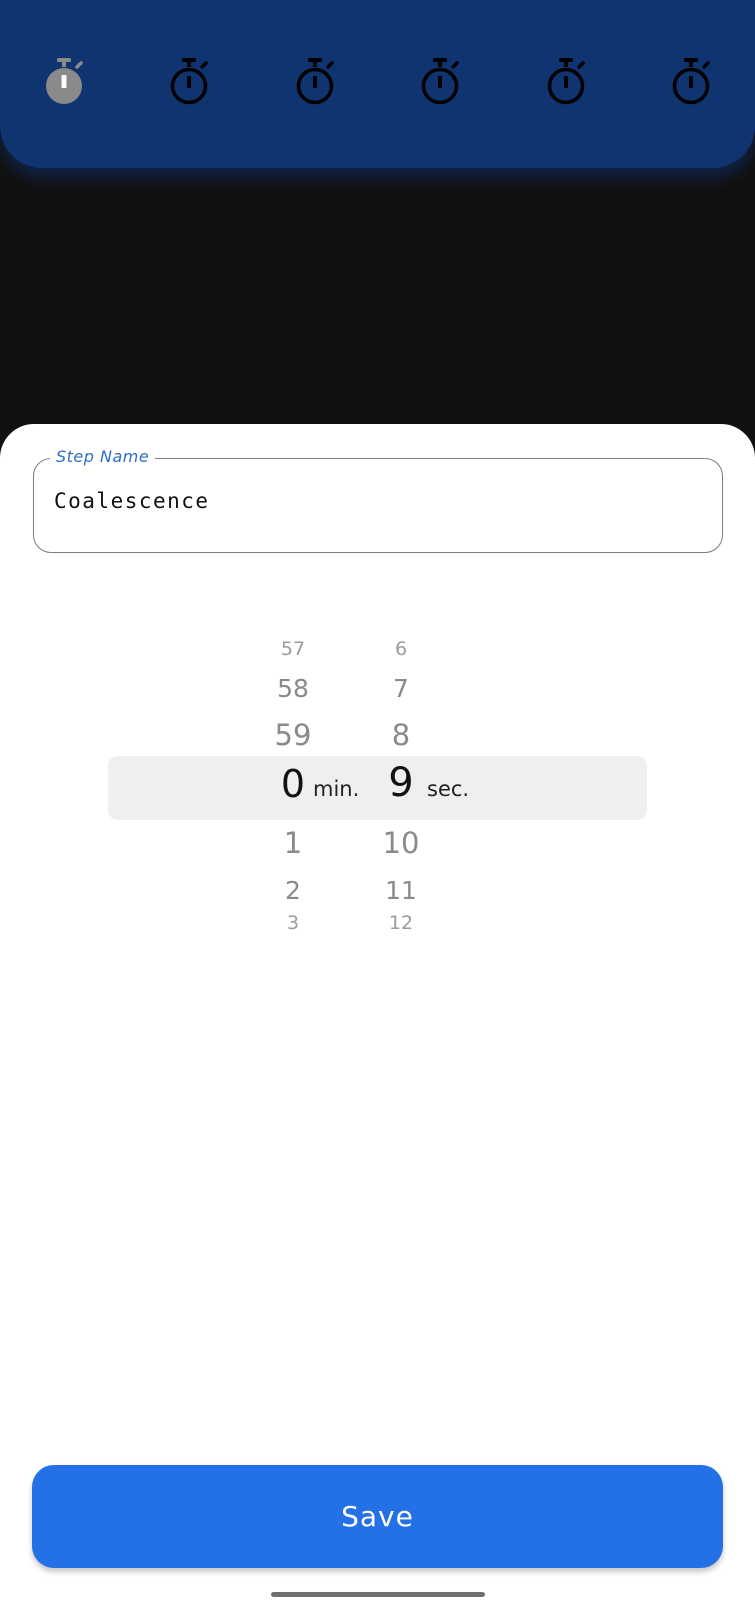 The height and width of the screenshot is (1600, 755). What do you see at coordinates (378, 1594) in the screenshot?
I see `gesture-handle` at bounding box center [378, 1594].